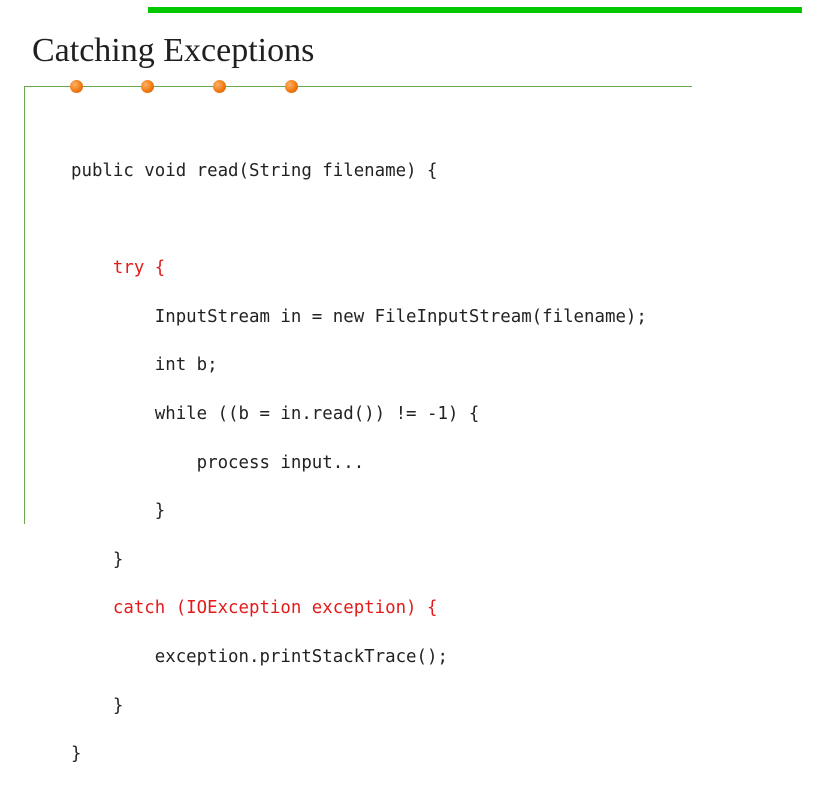 The width and height of the screenshot is (822, 791). I want to click on title-underline-rule, so click(358, 86).